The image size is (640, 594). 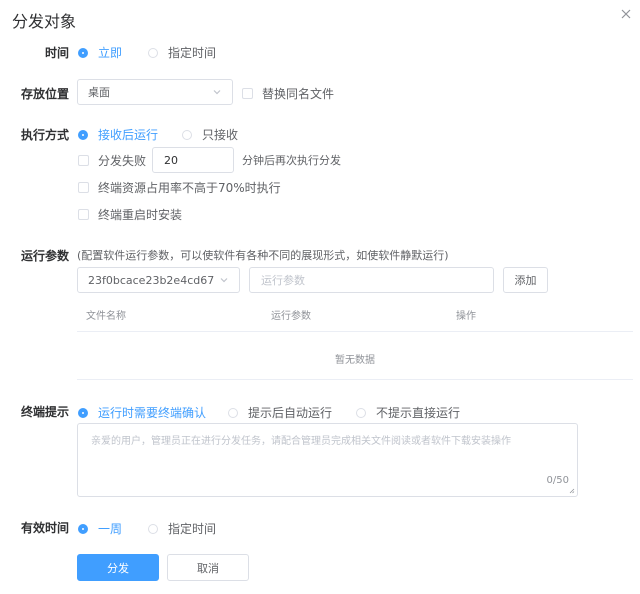 I want to click on storage-label: 存放位置, so click(x=45, y=94).